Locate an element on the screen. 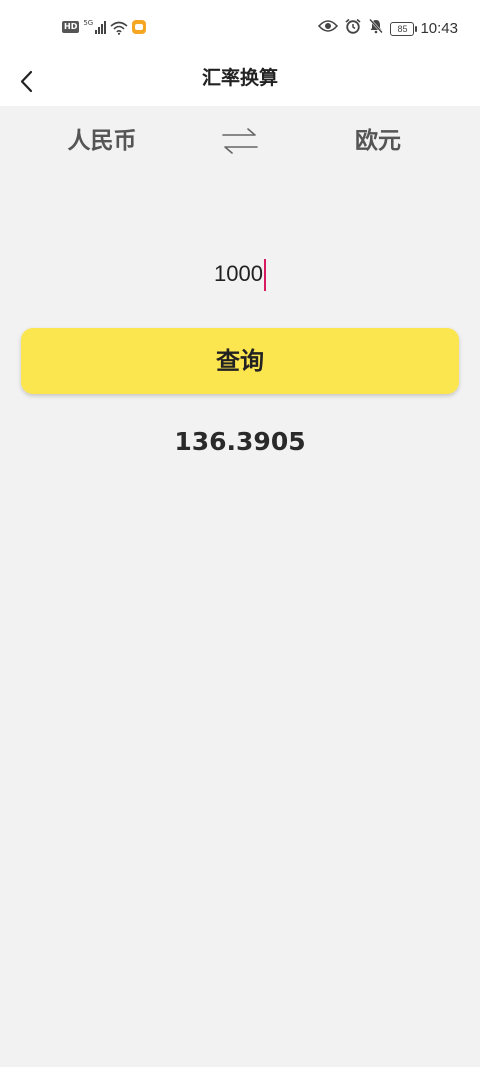 This screenshot has width=480, height=1067. network-type: 5G is located at coordinates (88, 23).